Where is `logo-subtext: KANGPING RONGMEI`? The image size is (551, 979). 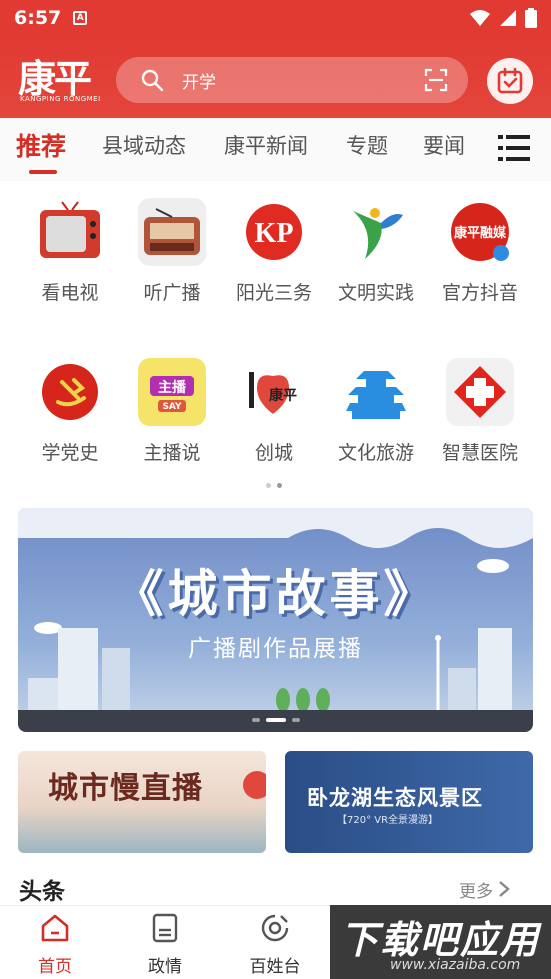
logo-subtext: KANGPING RONGMEI is located at coordinates (60, 99).